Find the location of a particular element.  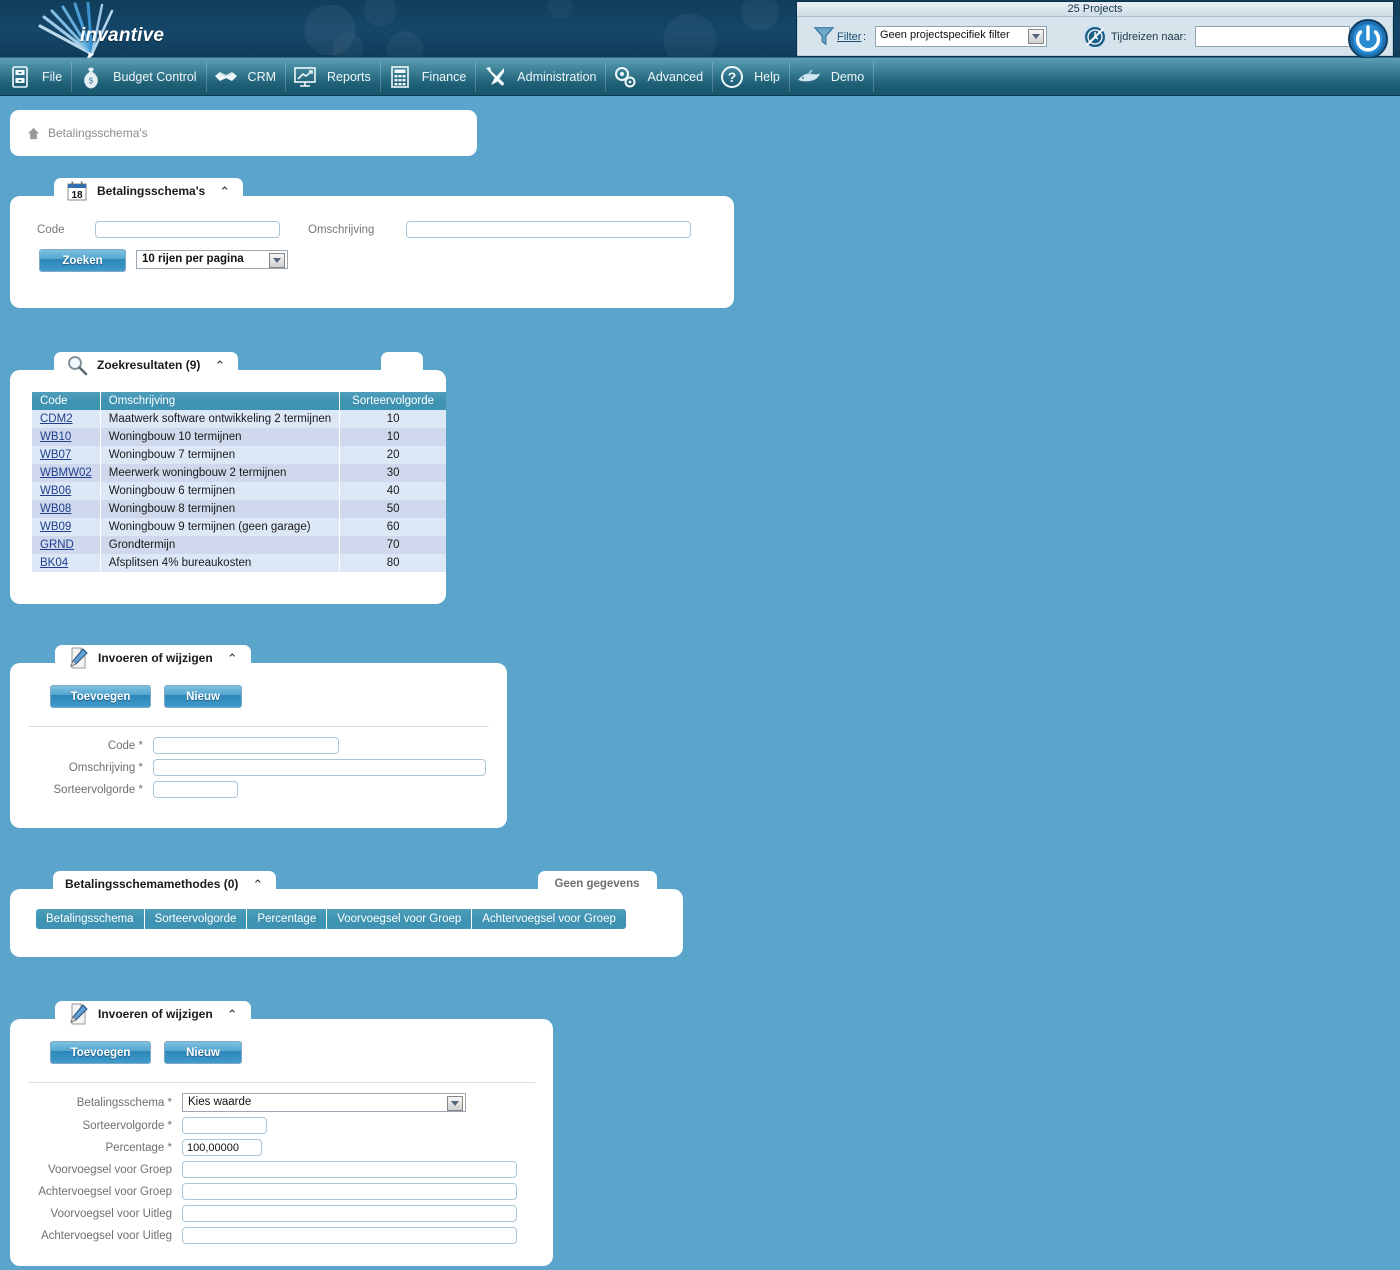

achtervoegsel-uitleg-input is located at coordinates (349, 1235).